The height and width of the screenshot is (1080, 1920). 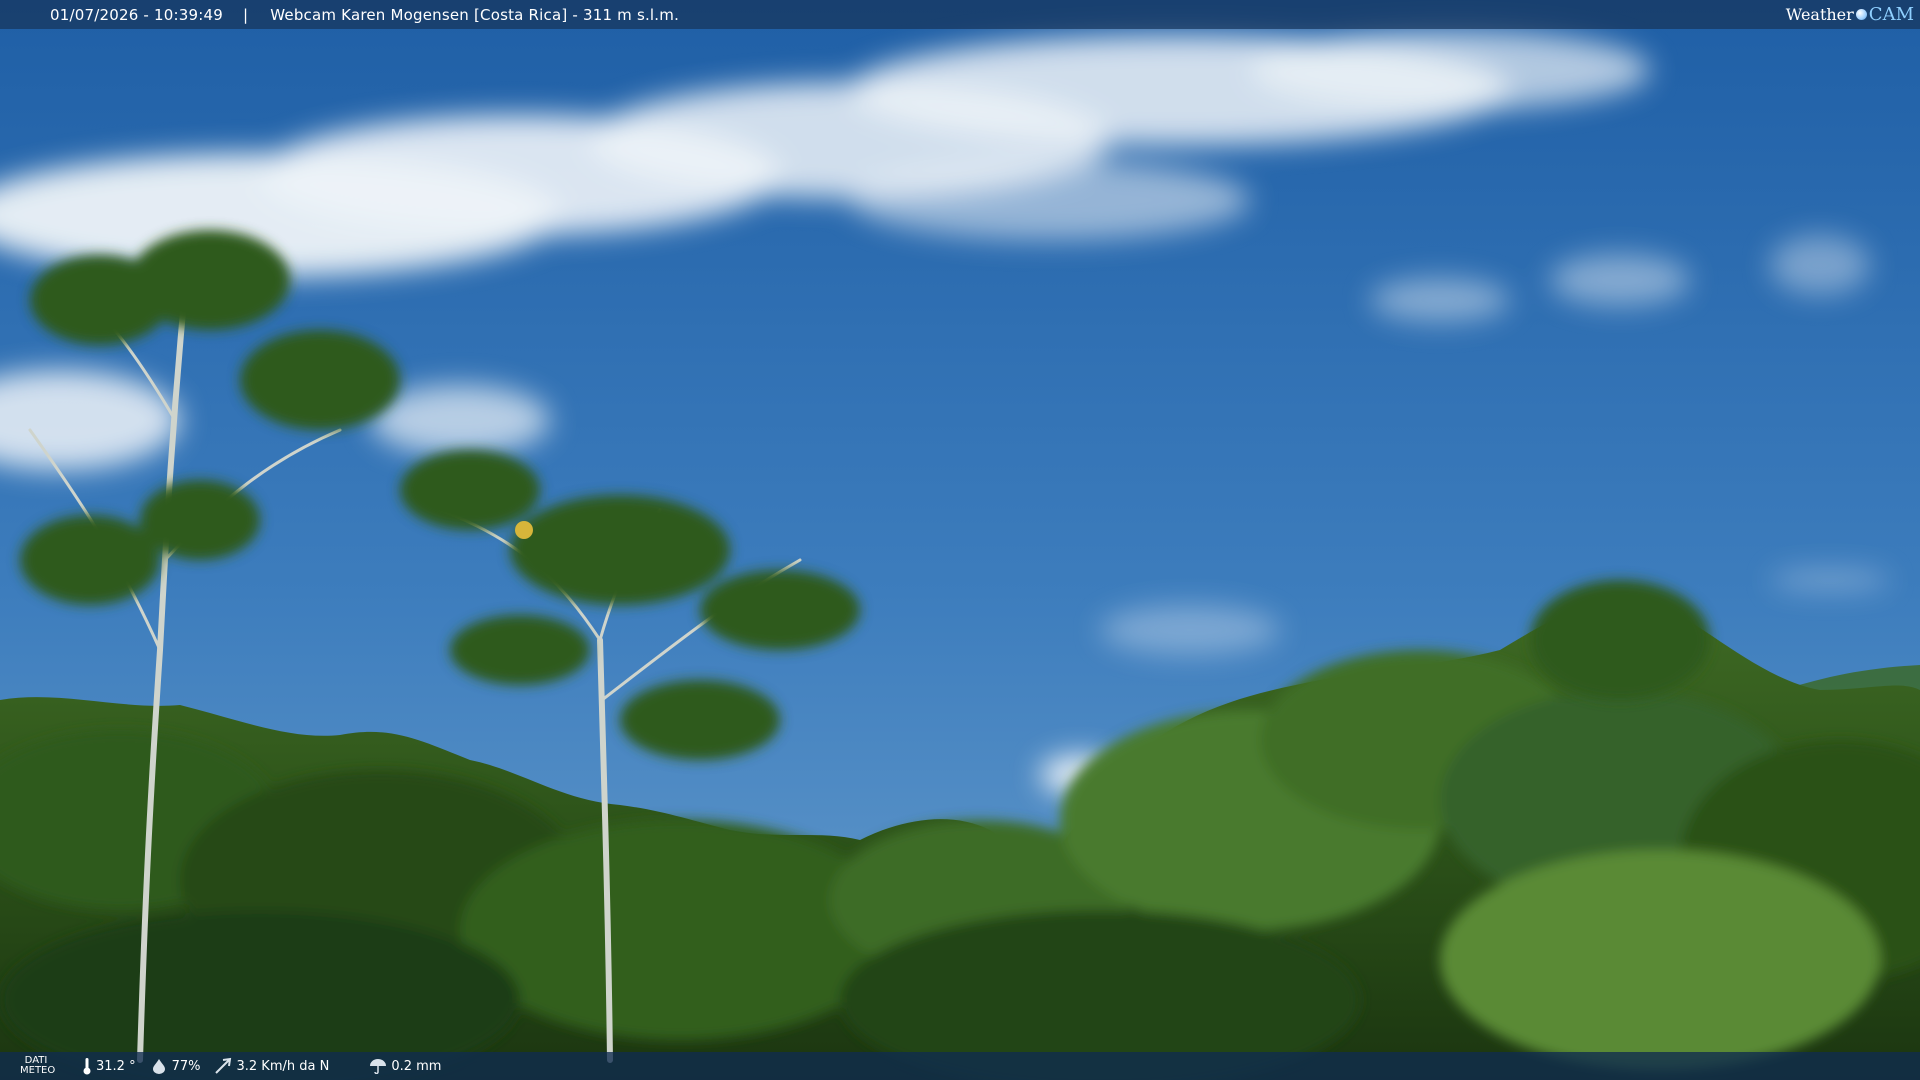 What do you see at coordinates (38, 1070) in the screenshot?
I see `dati-label-line2: METEO` at bounding box center [38, 1070].